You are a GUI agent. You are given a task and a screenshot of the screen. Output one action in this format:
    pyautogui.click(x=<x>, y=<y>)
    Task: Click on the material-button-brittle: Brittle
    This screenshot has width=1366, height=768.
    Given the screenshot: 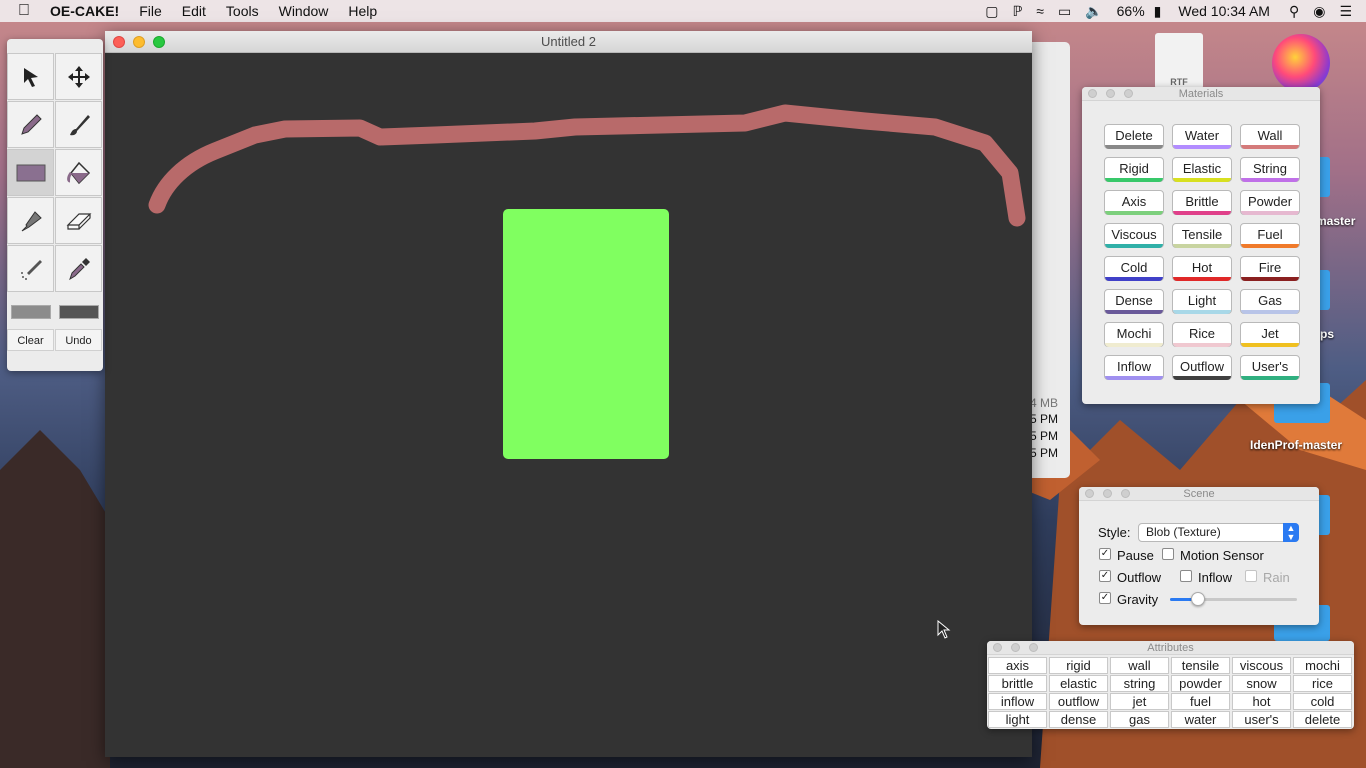 What is the action you would take?
    pyautogui.click(x=1202, y=202)
    